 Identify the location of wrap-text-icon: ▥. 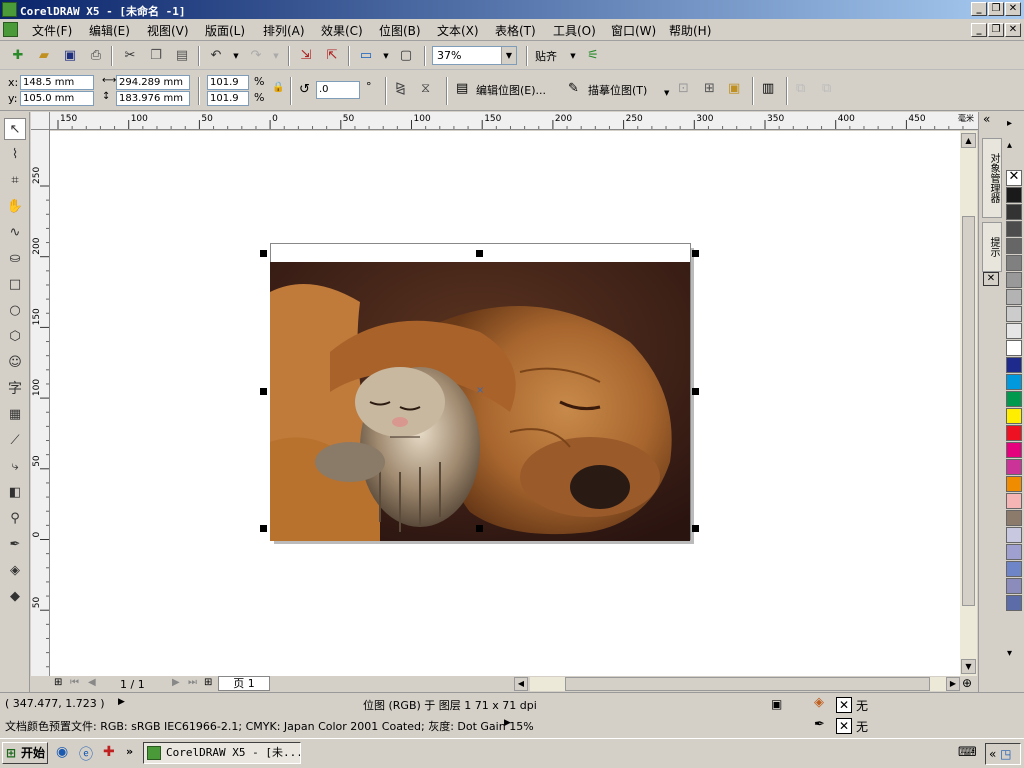
(768, 88).